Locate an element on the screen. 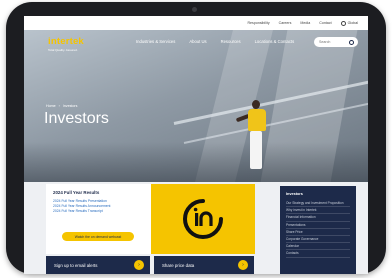  intertek-symbol-icon is located at coordinates (203, 219).